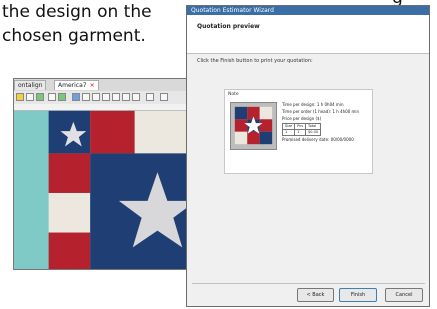  What do you see at coordinates (318, 139) in the screenshot?
I see `delivery-date: Promised delivery date: 00/00/0000` at bounding box center [318, 139].